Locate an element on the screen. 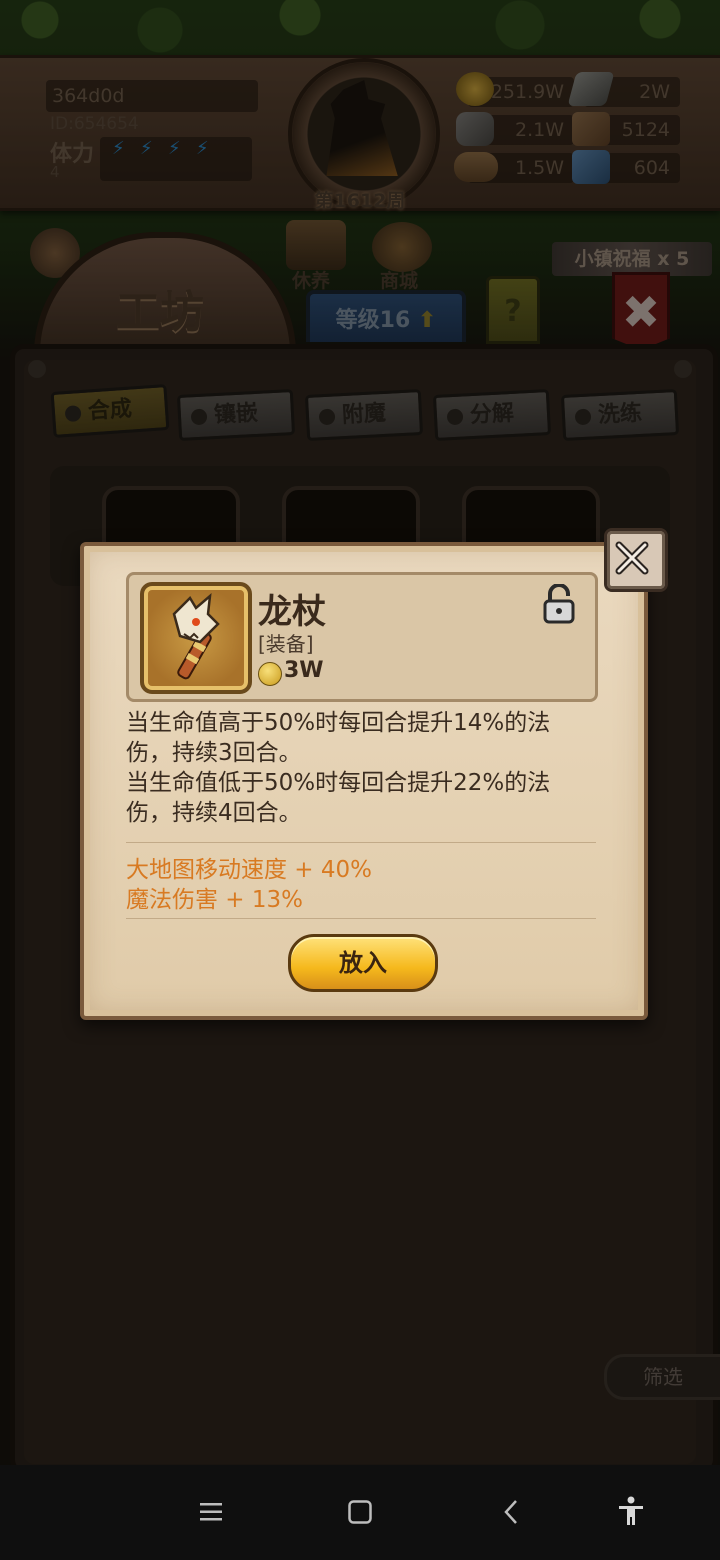 This screenshot has width=720, height=1560. item-name: 龙杖 is located at coordinates (292, 612).